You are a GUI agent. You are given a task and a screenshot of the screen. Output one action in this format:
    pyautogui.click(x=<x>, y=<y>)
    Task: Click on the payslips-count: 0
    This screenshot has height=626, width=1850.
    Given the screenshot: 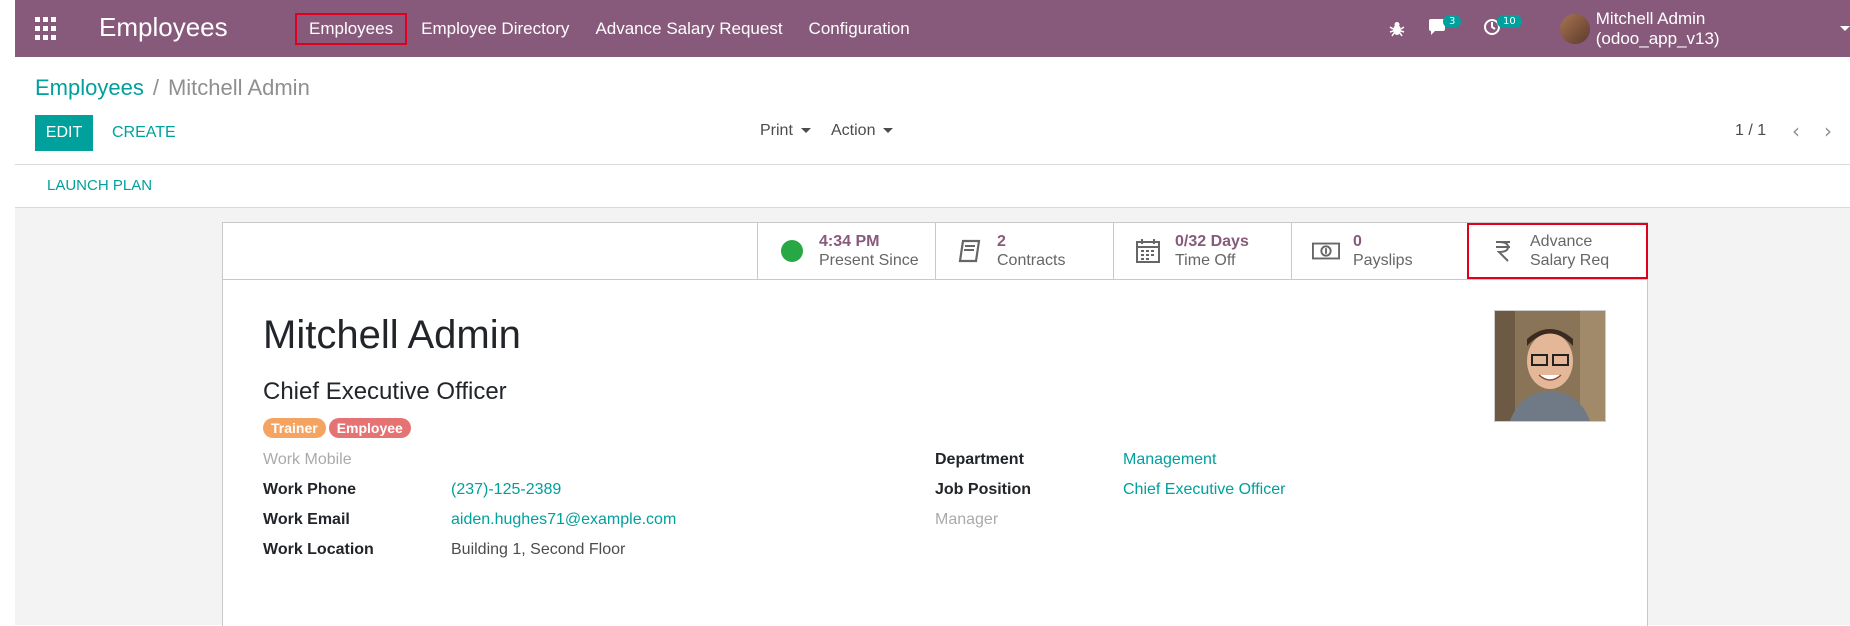 What is the action you would take?
    pyautogui.click(x=1357, y=241)
    